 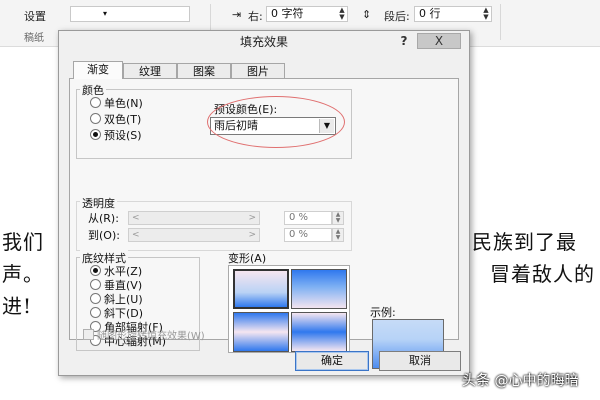 What do you see at coordinates (104, 258) in the screenshot?
I see `shading-styles-title: 底纹样式` at bounding box center [104, 258].